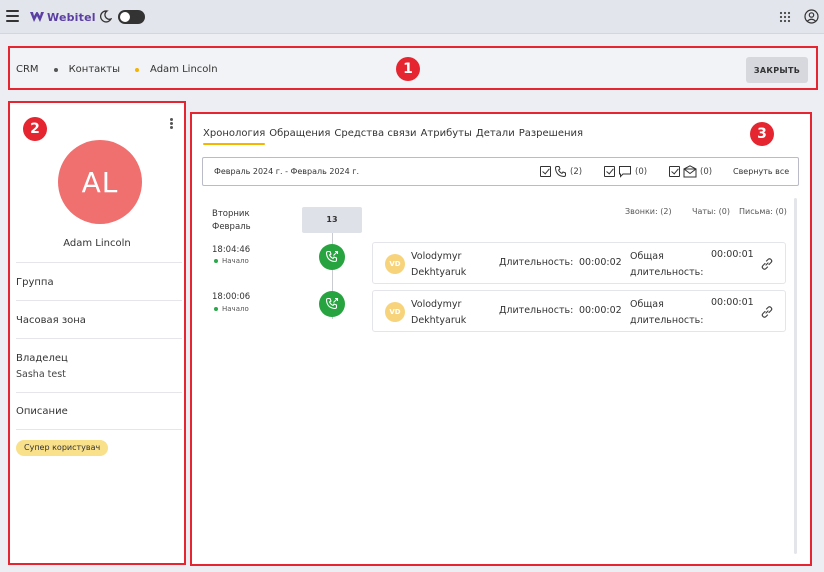 This screenshot has width=824, height=572. Describe the element at coordinates (99, 281) in the screenshot. I see `group-field: Группа` at that location.